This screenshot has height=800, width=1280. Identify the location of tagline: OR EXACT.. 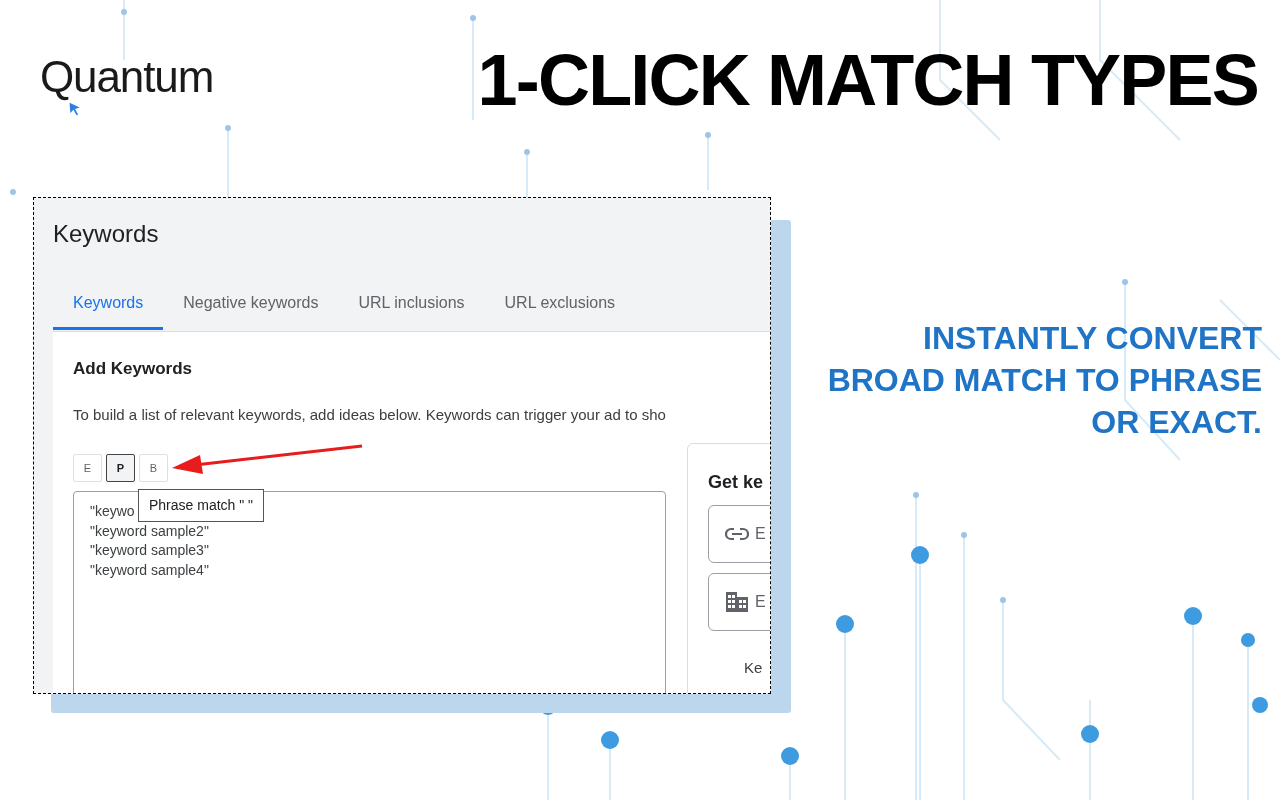
(1176, 422).